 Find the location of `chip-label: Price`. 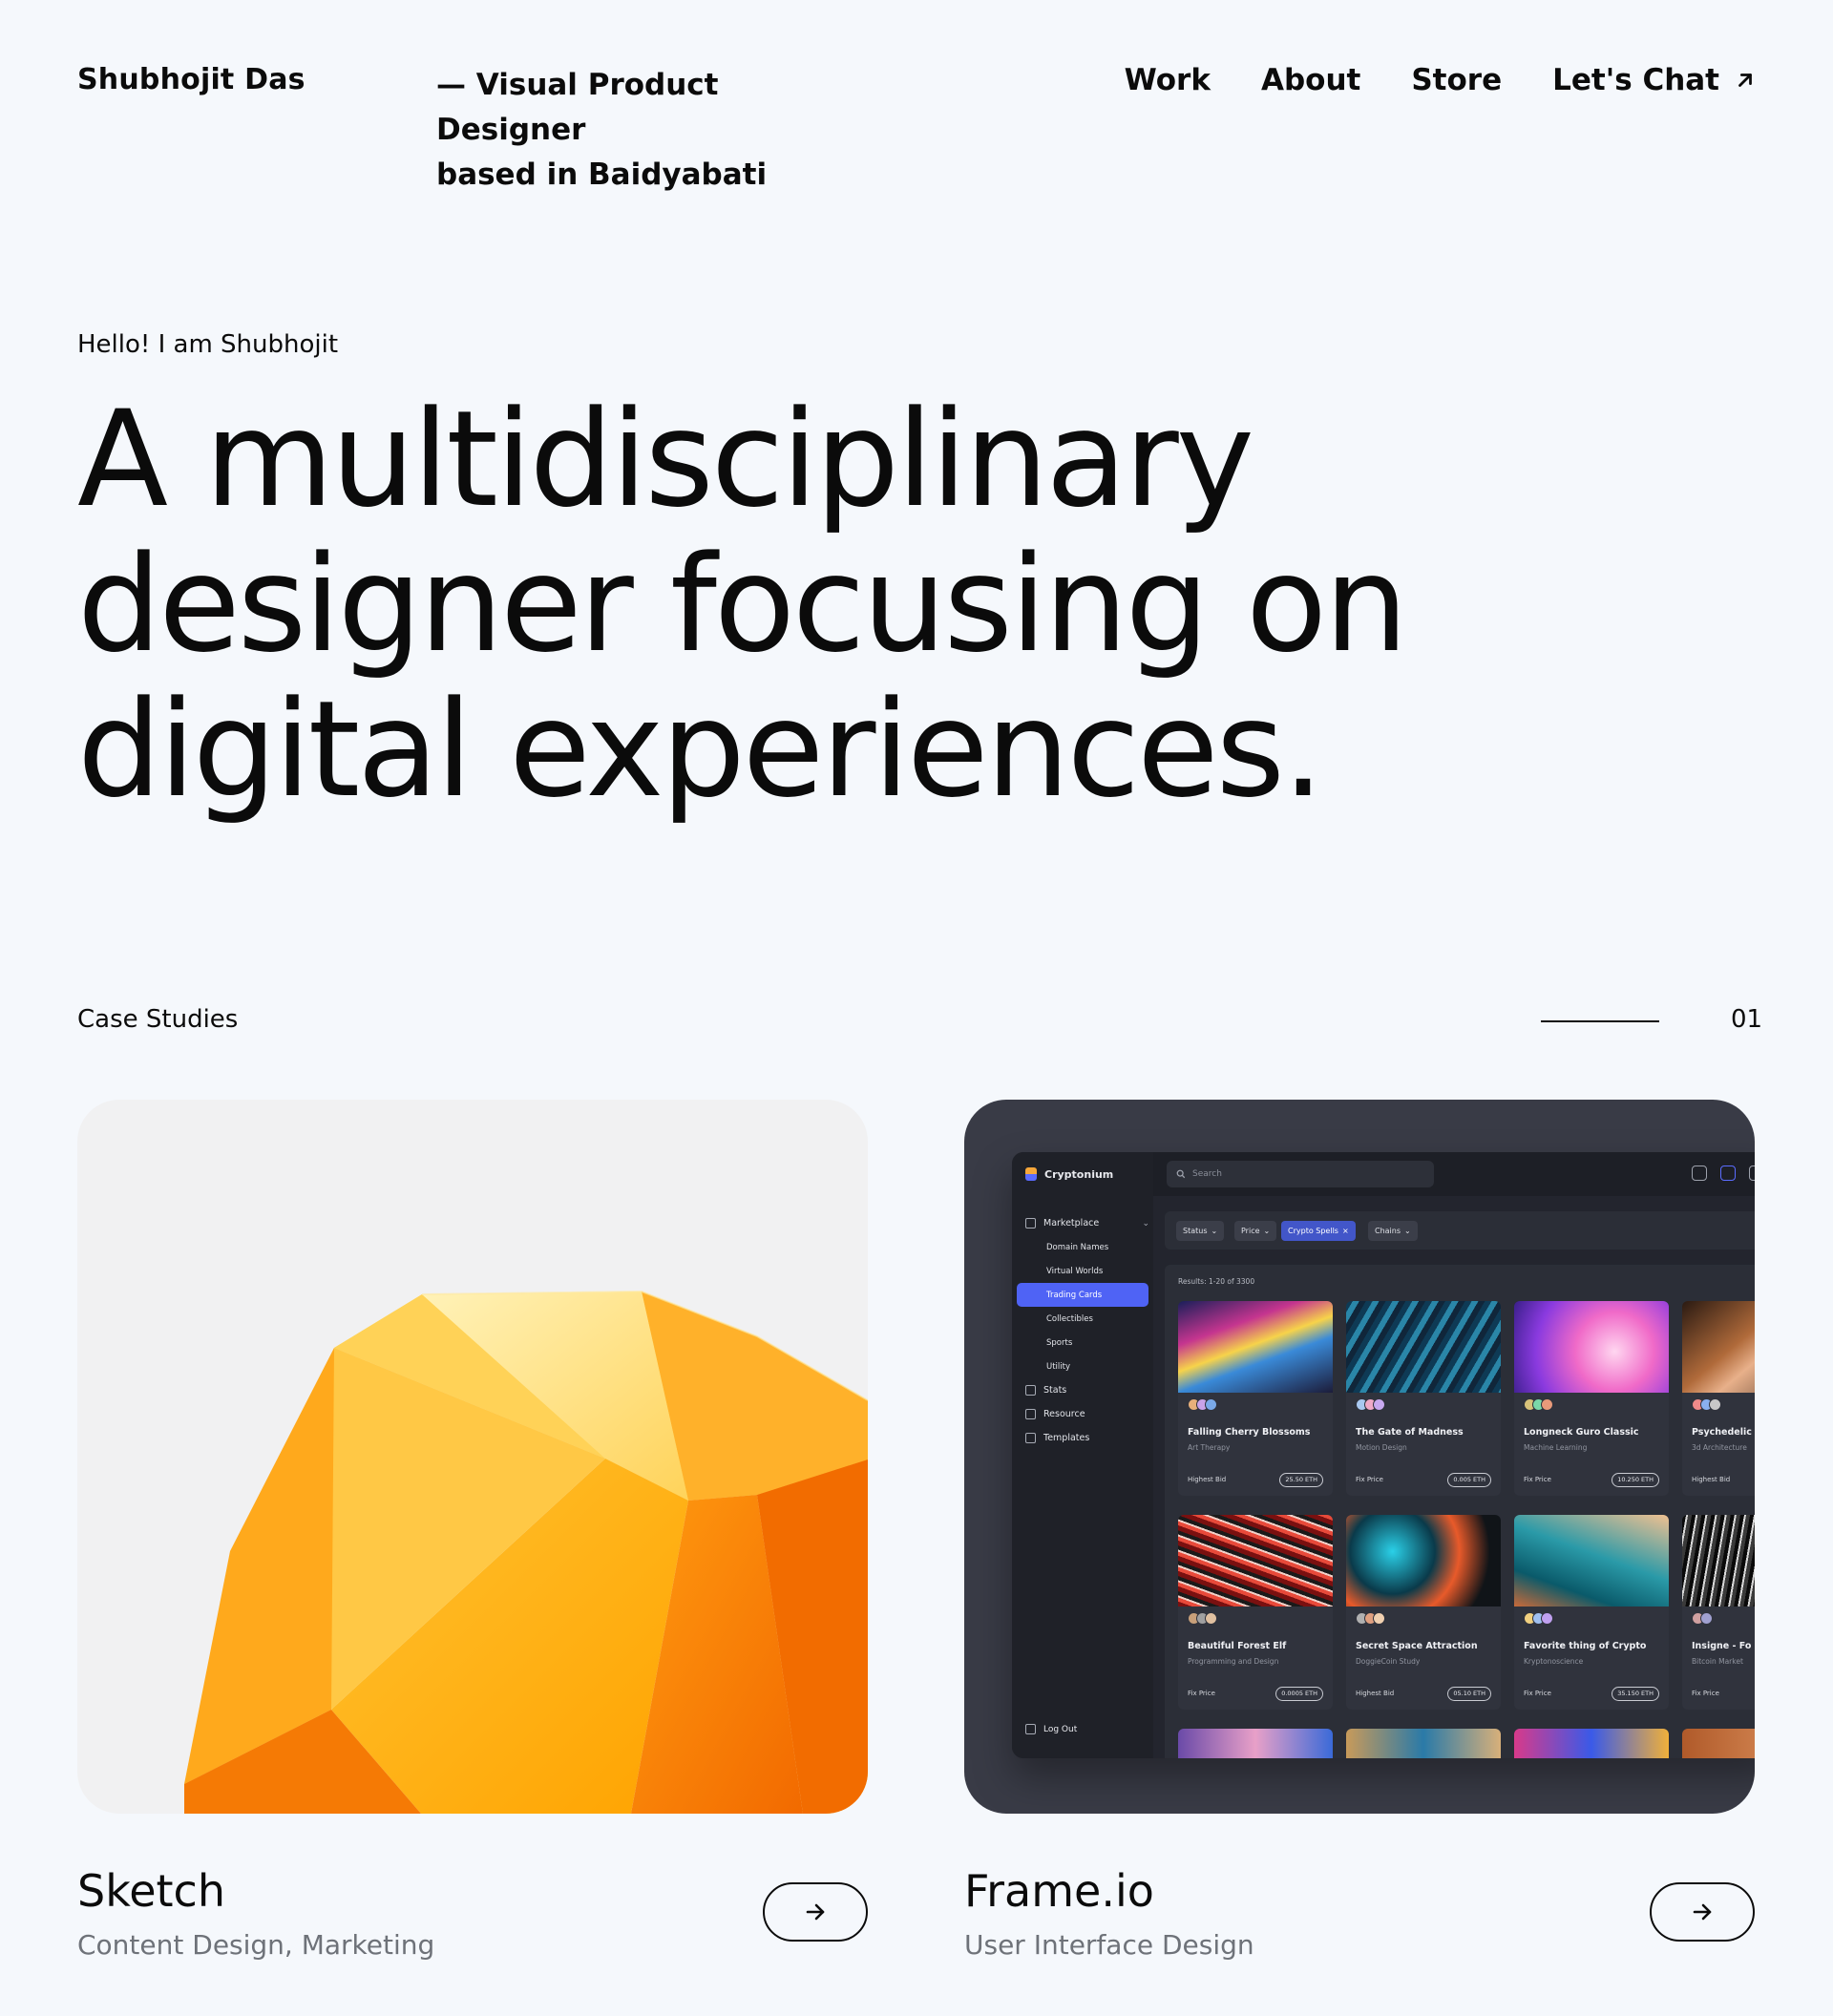

chip-label: Price is located at coordinates (1250, 1231).